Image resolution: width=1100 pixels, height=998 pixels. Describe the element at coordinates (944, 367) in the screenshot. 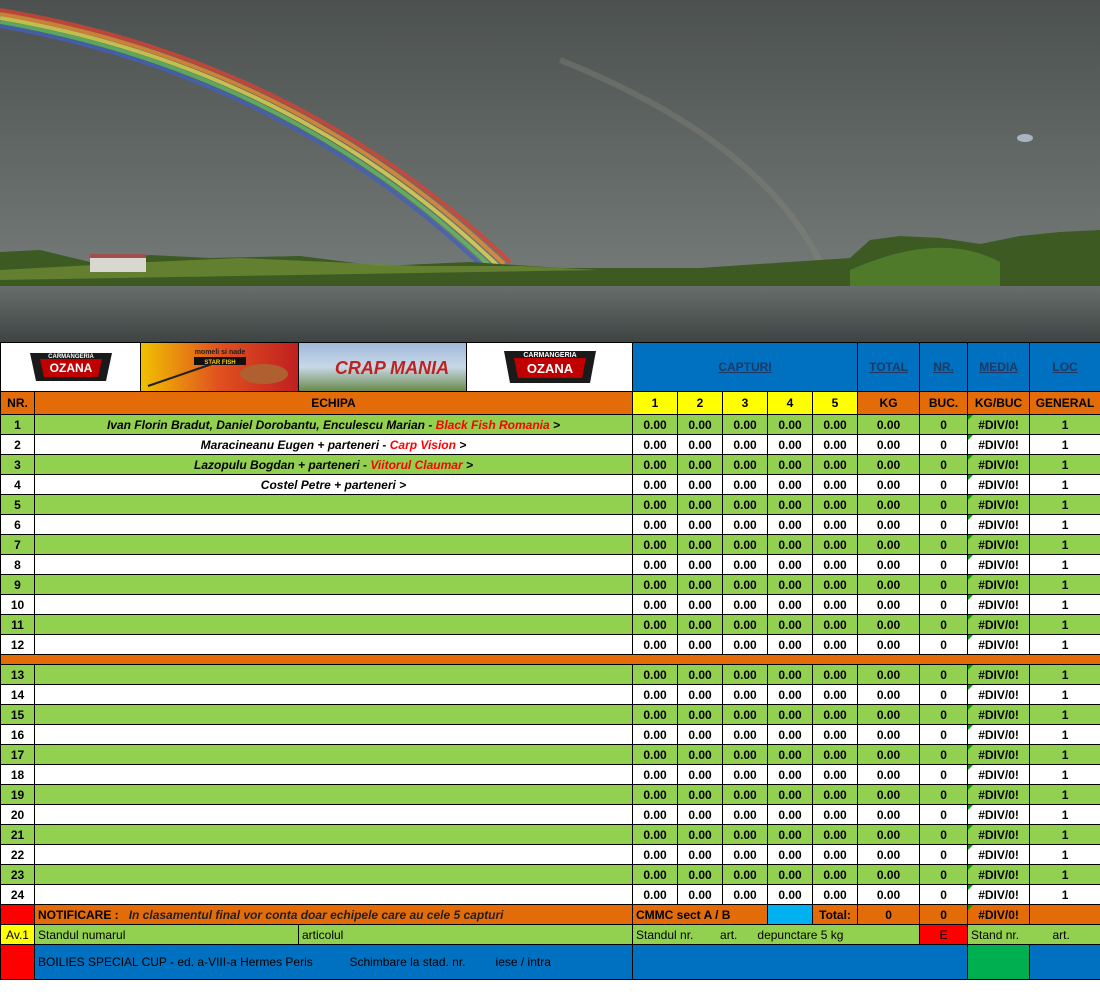

I see `header-nr: NR.` at that location.